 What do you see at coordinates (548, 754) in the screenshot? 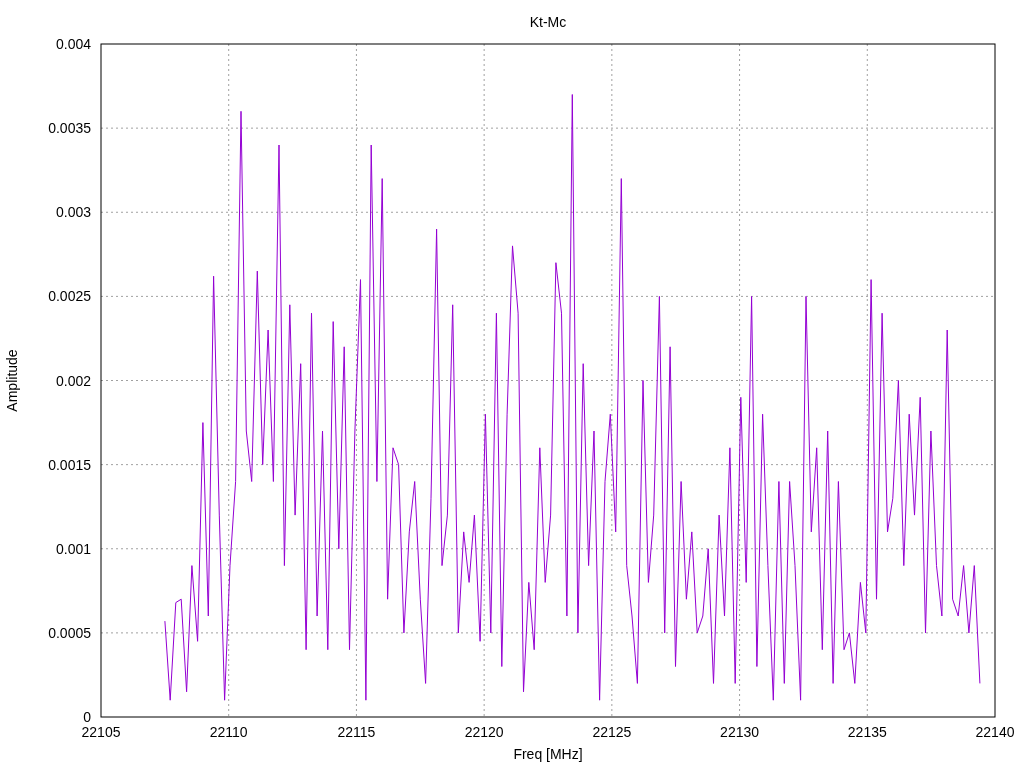
I see `x-axis-label: Freq [MHz]` at bounding box center [548, 754].